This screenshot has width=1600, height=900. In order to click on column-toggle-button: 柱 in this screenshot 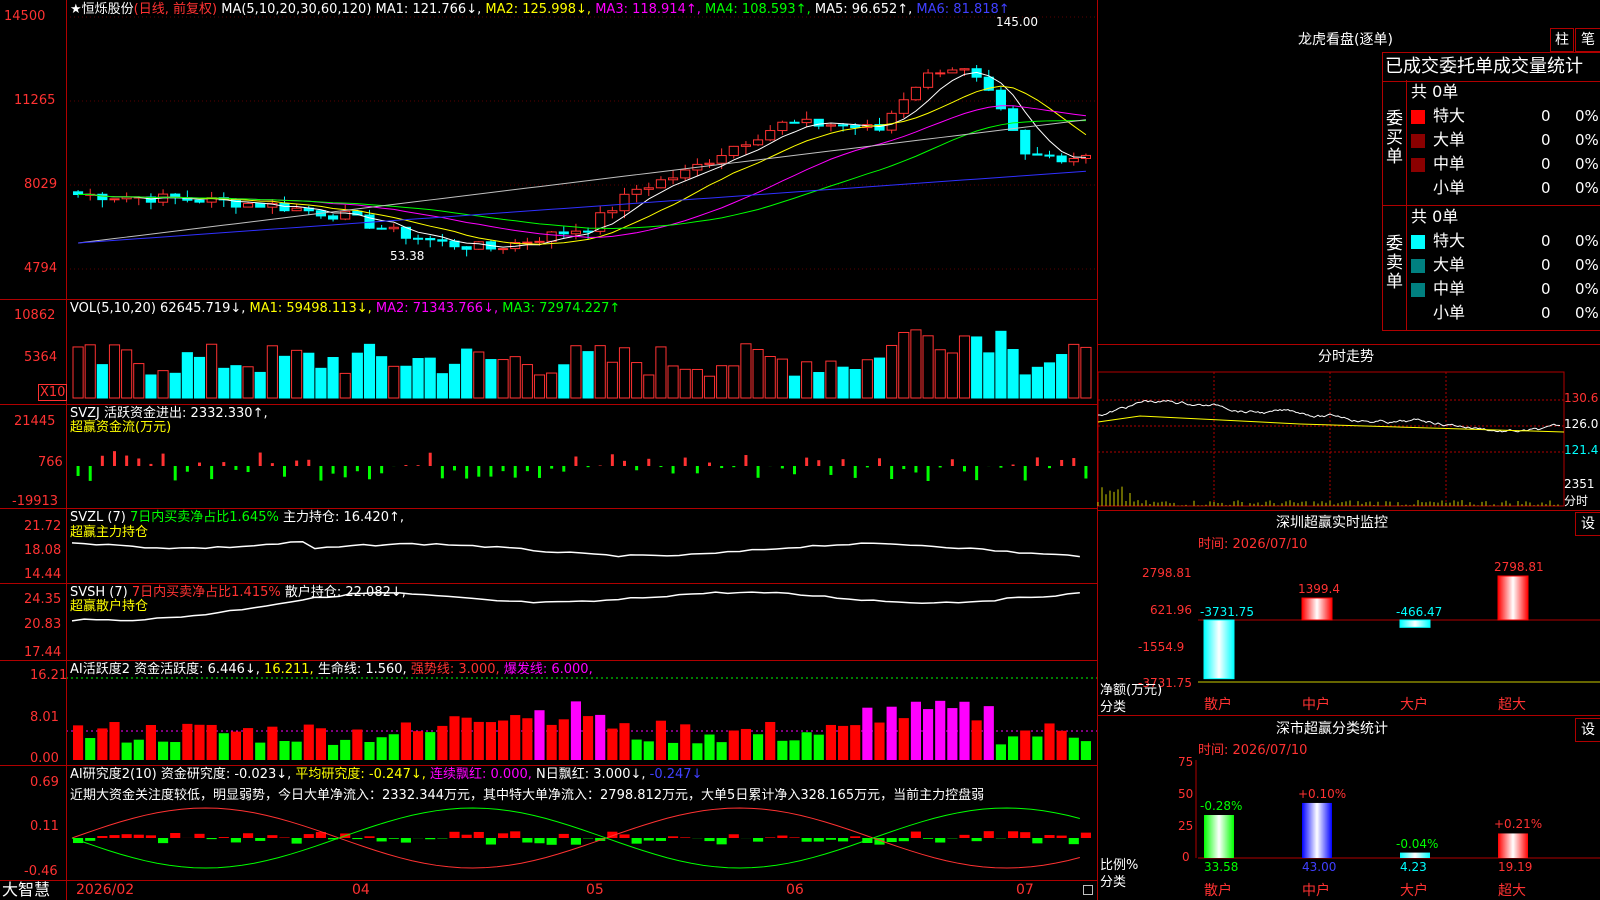, I will do `click(1562, 40)`.